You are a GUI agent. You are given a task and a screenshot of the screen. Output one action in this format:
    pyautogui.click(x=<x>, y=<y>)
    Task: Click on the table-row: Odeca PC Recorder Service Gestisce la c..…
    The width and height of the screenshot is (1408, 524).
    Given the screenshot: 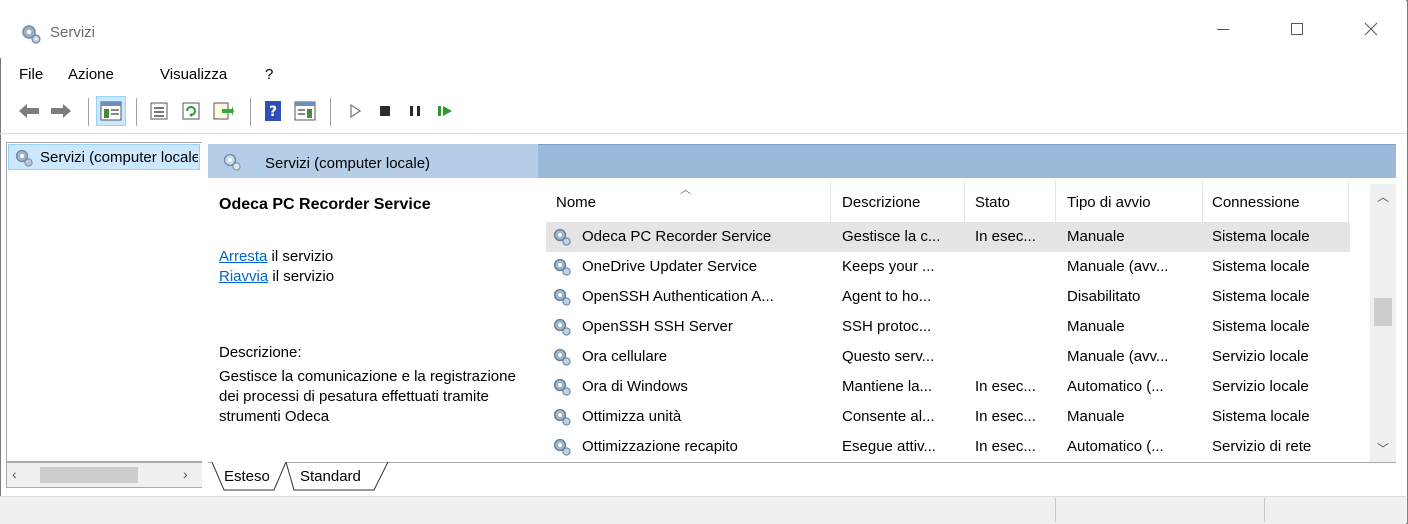 What is the action you would take?
    pyautogui.click(x=948, y=237)
    